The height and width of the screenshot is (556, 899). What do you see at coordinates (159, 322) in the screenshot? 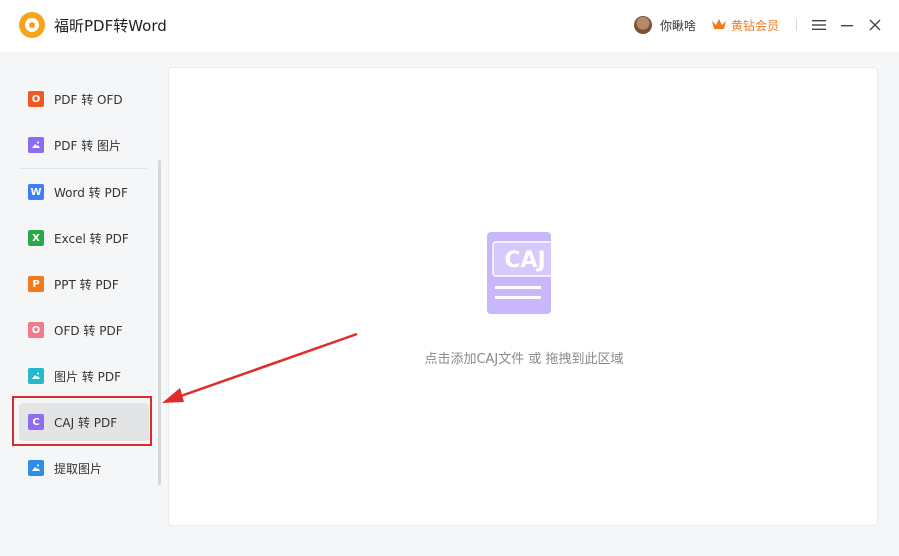
I see `sidebar-scrollbar` at bounding box center [159, 322].